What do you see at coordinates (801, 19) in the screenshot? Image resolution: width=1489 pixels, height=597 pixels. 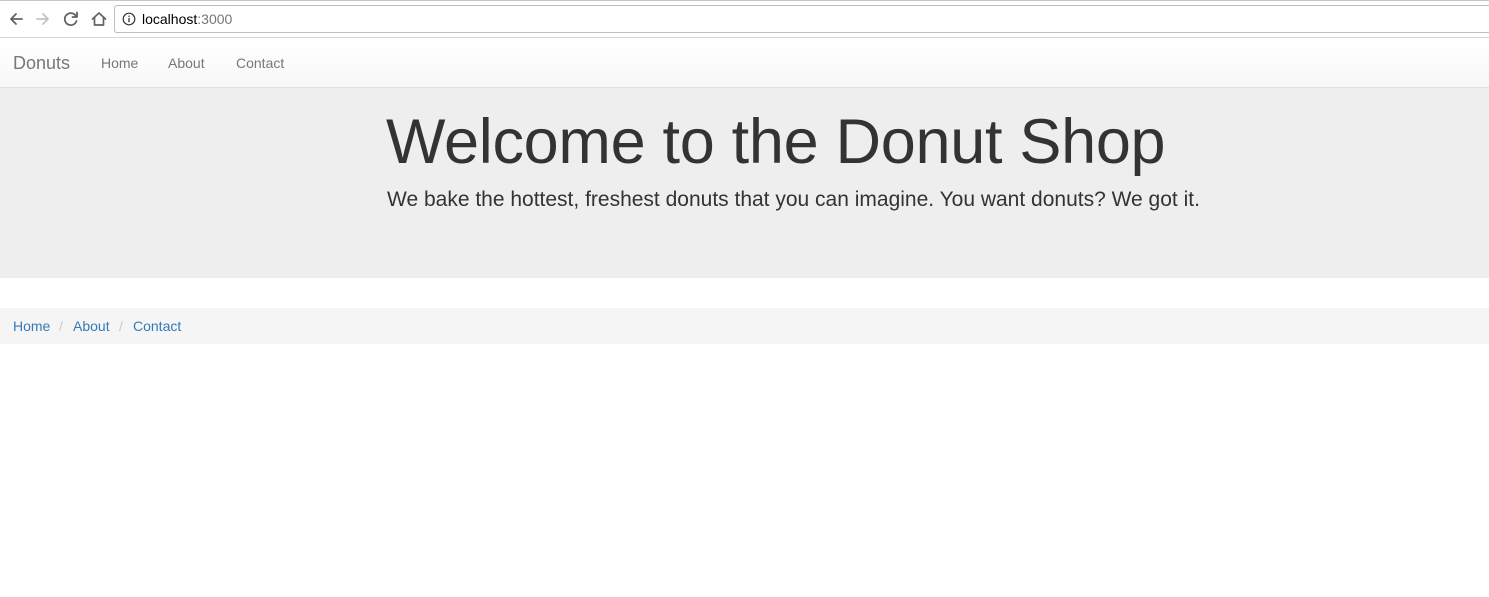 I see `address-bar: localhost:3000` at bounding box center [801, 19].